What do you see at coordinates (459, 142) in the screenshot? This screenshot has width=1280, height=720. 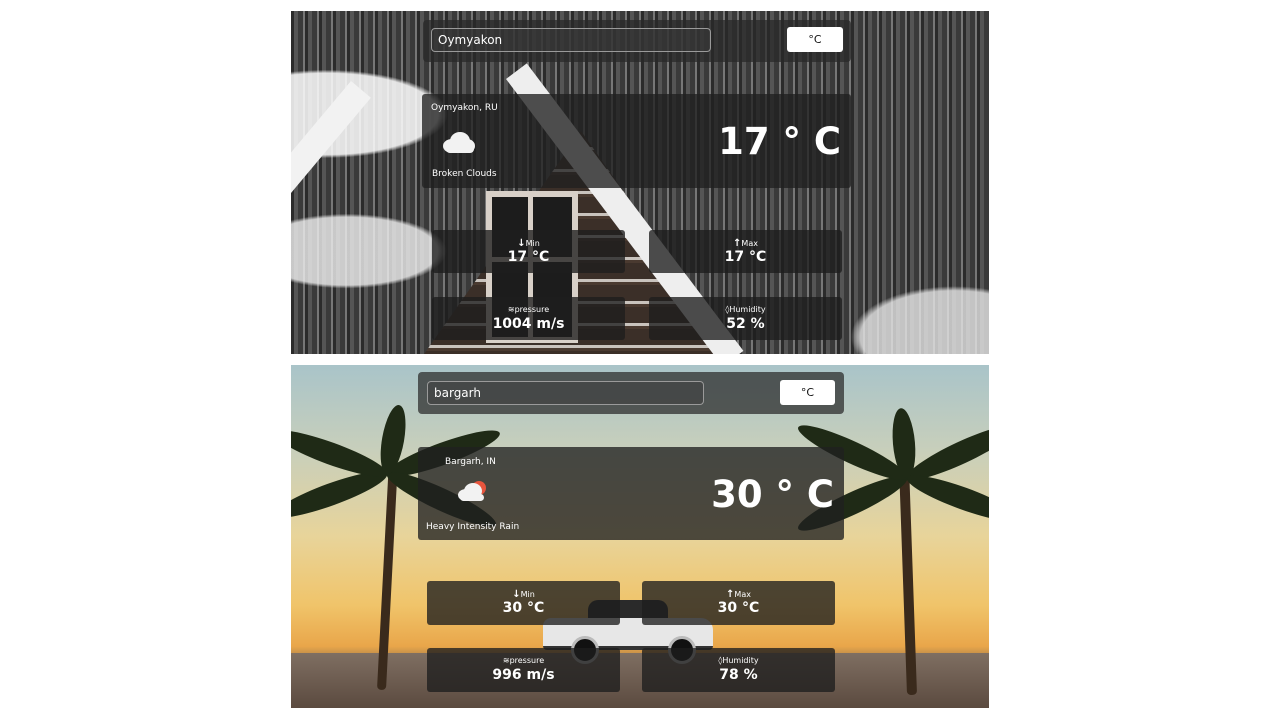 I see `cloud-icon` at bounding box center [459, 142].